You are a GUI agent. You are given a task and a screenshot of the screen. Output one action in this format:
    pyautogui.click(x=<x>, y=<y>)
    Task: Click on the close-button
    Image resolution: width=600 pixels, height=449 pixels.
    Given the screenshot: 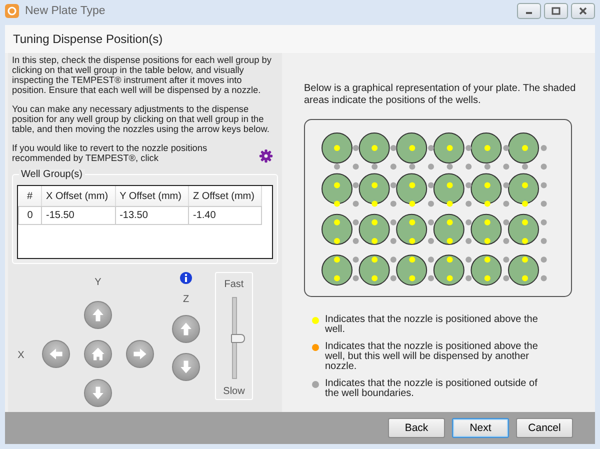 What is the action you would take?
    pyautogui.click(x=583, y=11)
    